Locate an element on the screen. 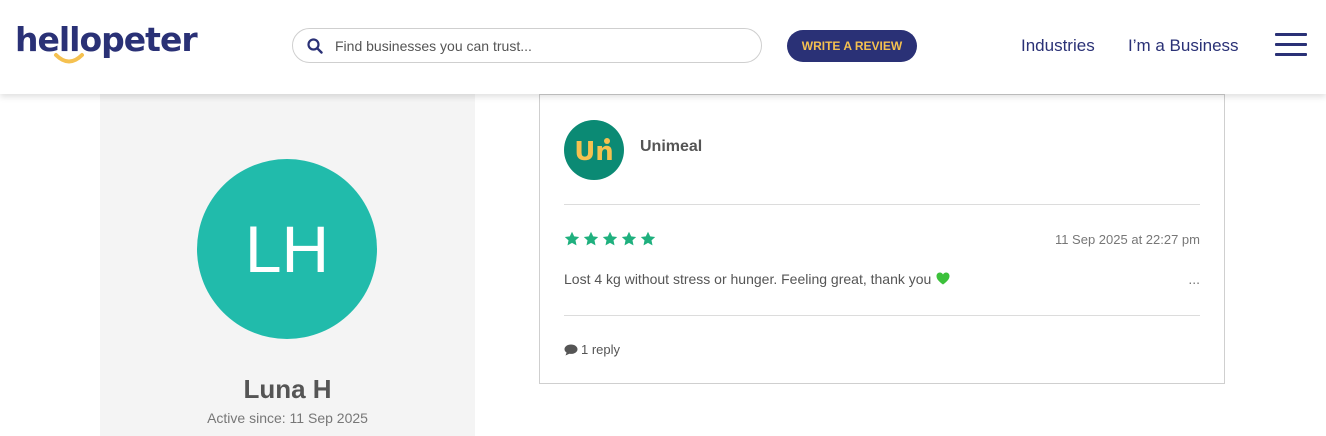 The width and height of the screenshot is (1326, 436). reply-count: 1 reply is located at coordinates (601, 349).